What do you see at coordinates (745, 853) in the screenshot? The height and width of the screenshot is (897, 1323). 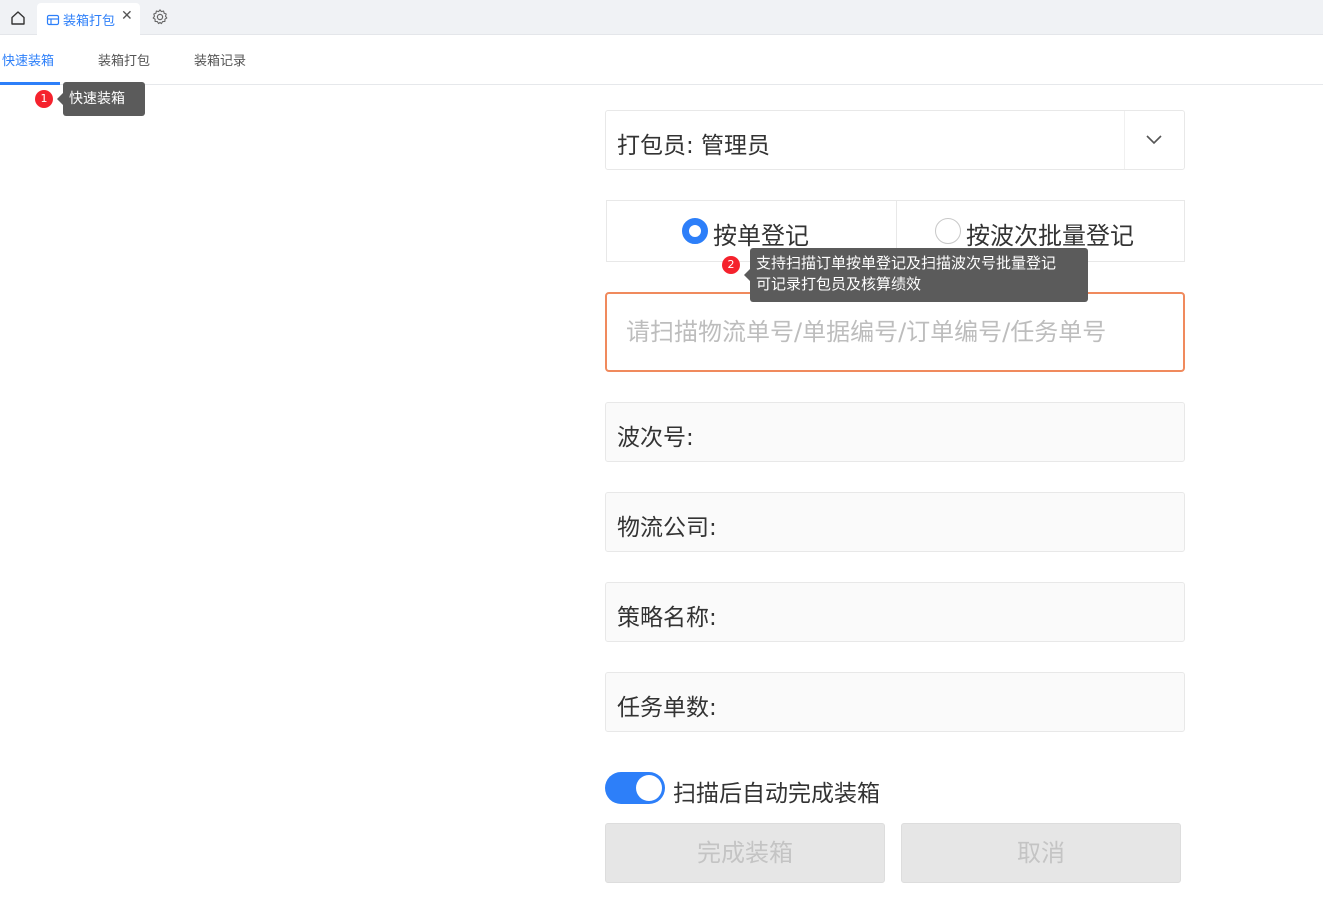 I see `complete-packing-button: 完成装箱` at bounding box center [745, 853].